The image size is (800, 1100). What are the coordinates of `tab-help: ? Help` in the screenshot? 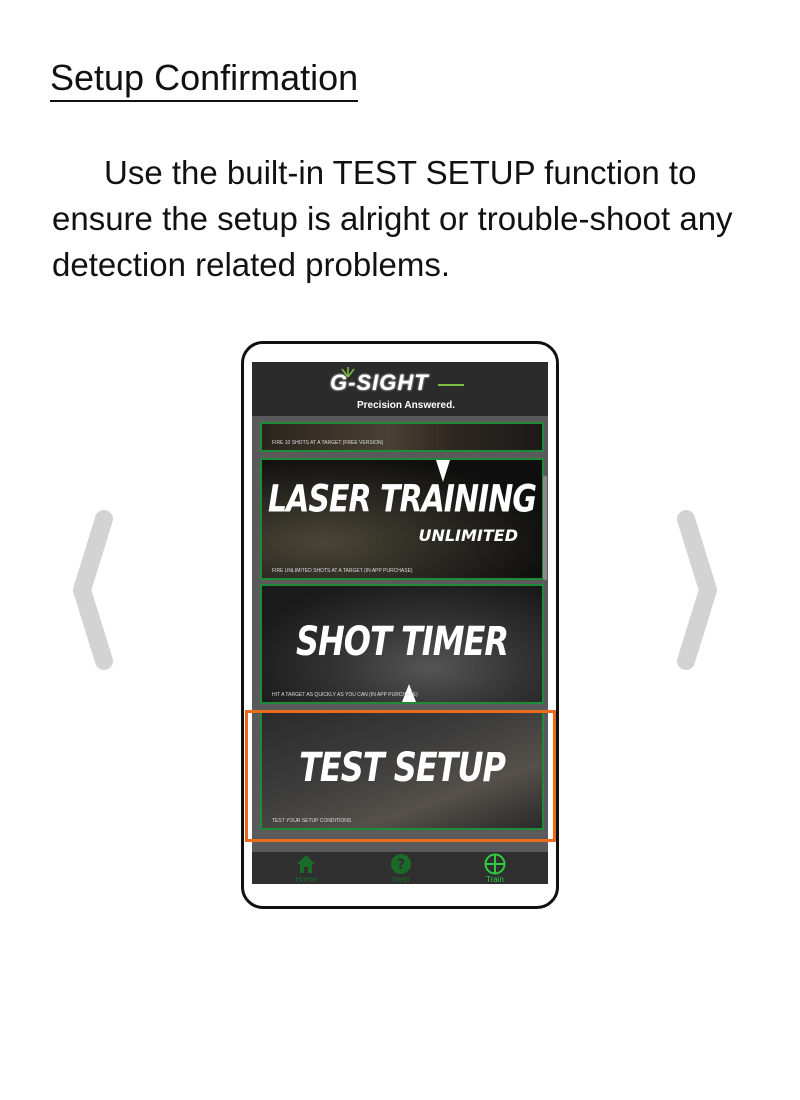 It's located at (401, 868).